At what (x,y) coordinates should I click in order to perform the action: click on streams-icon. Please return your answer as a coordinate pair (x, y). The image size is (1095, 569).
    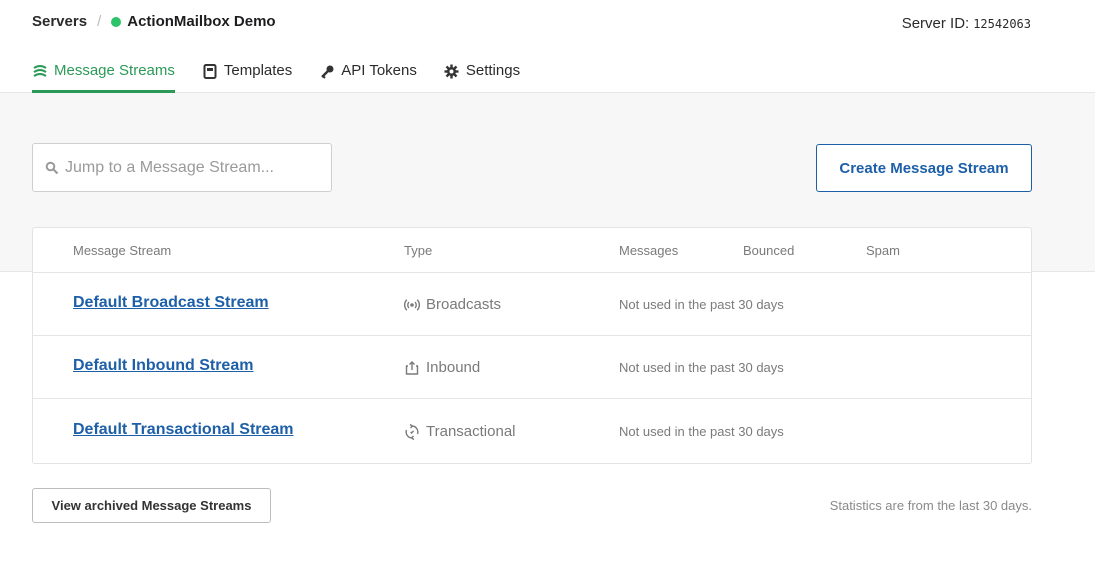
    Looking at the image, I should click on (40, 71).